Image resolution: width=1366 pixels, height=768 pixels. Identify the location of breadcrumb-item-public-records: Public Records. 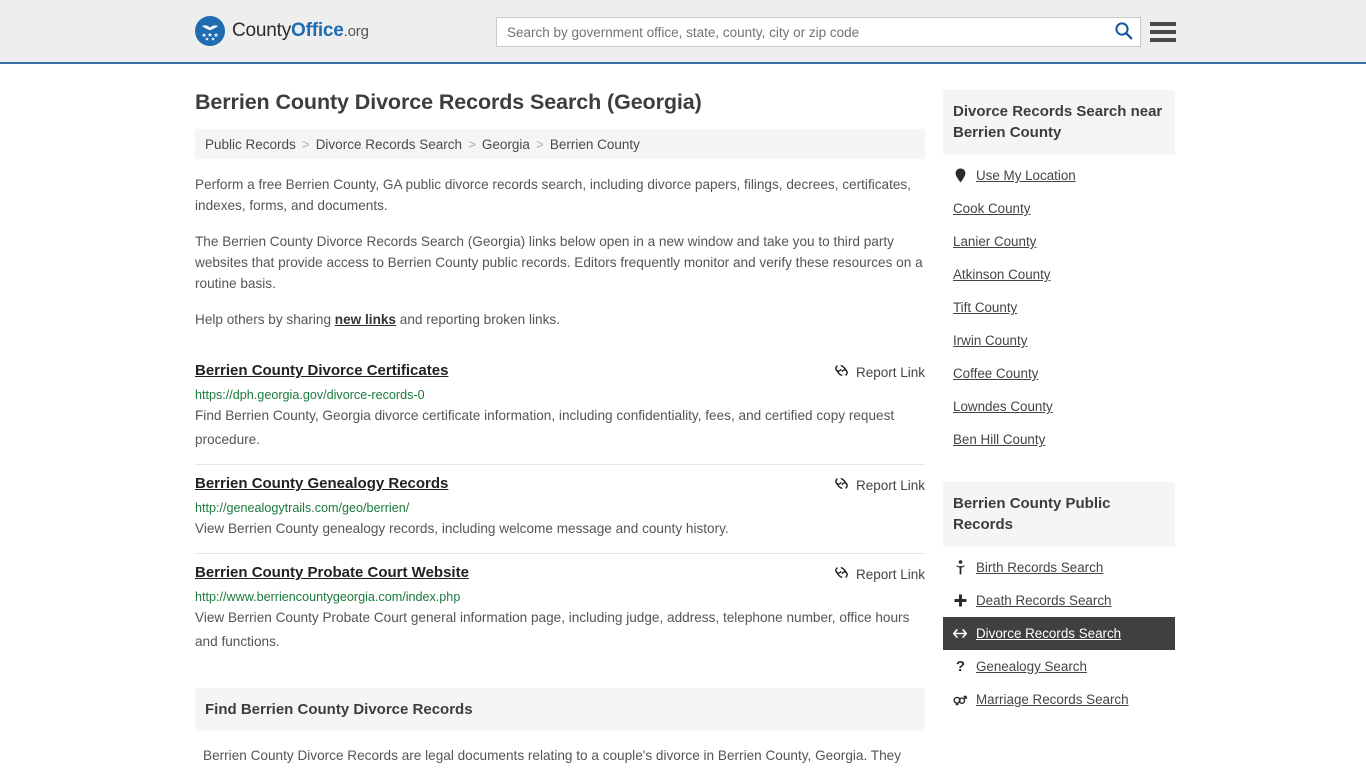
(250, 144).